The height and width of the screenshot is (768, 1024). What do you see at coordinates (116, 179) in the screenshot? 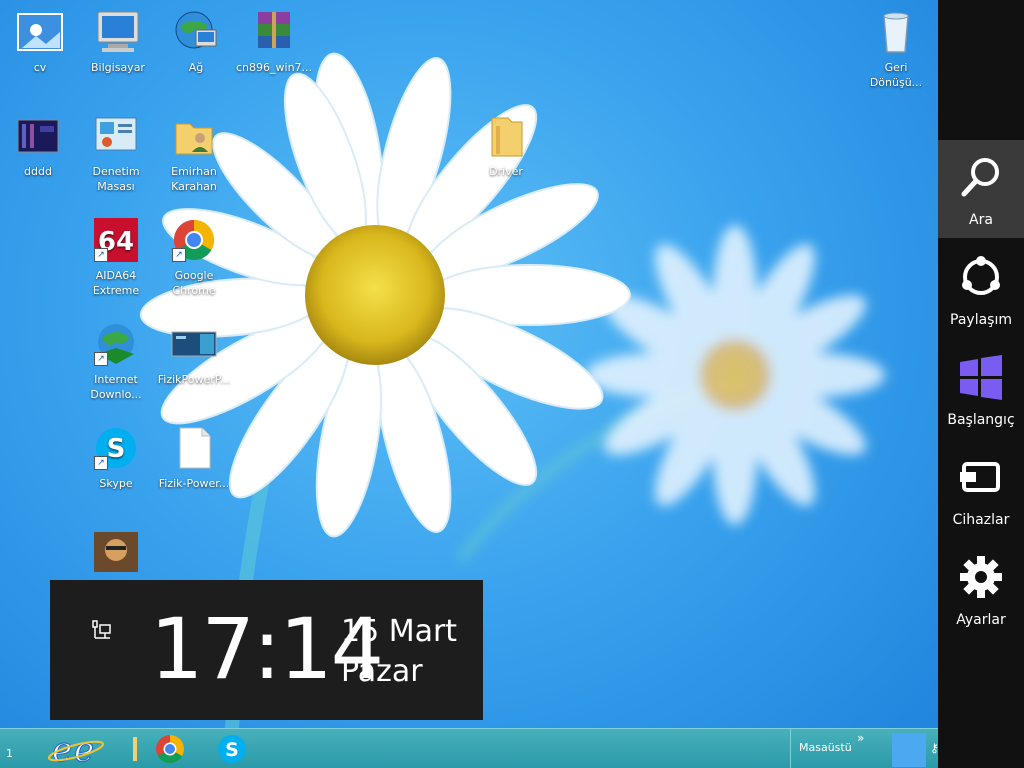
I see `icon-label: Denetim Masası` at bounding box center [116, 179].